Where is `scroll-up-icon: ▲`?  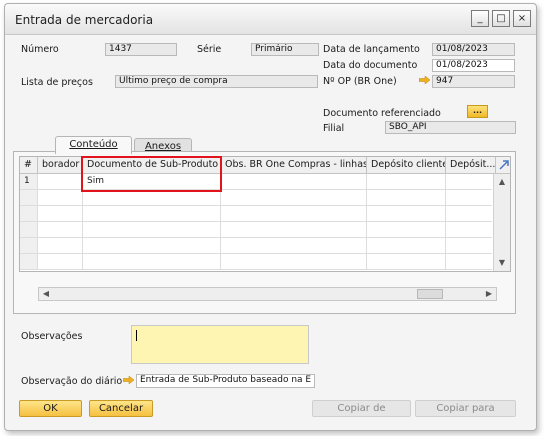
scroll-up-icon: ▲ is located at coordinates (502, 182).